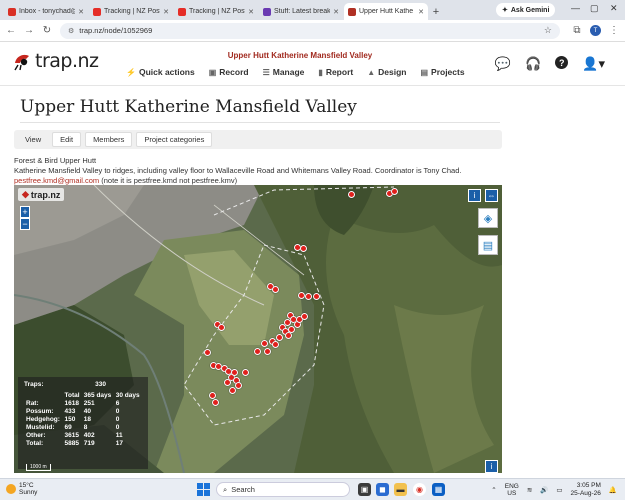 The image size is (625, 500). I want to click on map-legend-icon: ▤, so click(488, 245).